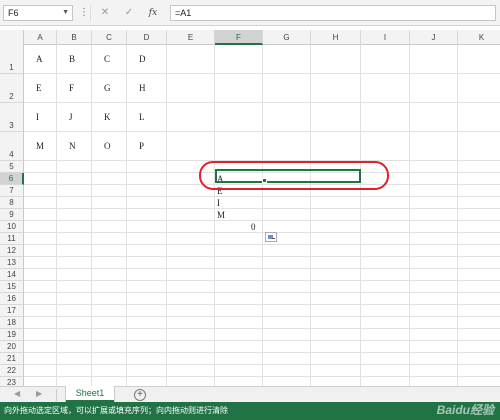  I want to click on column-header-k: K, so click(479, 37).